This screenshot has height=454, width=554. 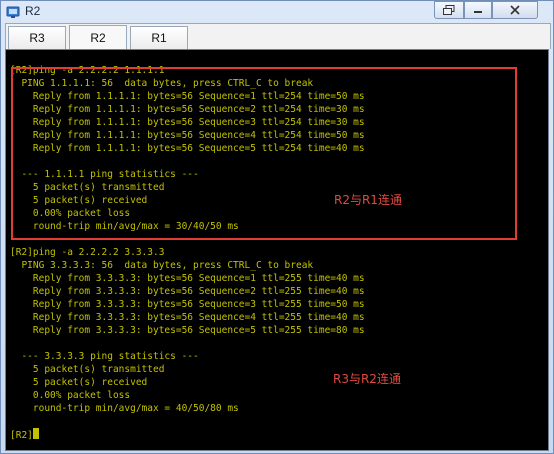 I want to click on terminal-line: round-trip min/avg/max = 40/50/80 ms, so click(x=124, y=408).